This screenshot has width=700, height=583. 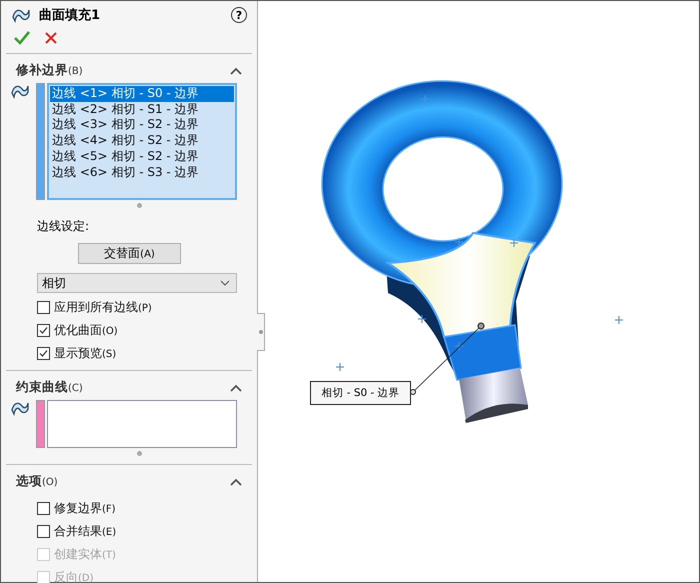 What do you see at coordinates (239, 15) in the screenshot?
I see `help-icon: ?` at bounding box center [239, 15].